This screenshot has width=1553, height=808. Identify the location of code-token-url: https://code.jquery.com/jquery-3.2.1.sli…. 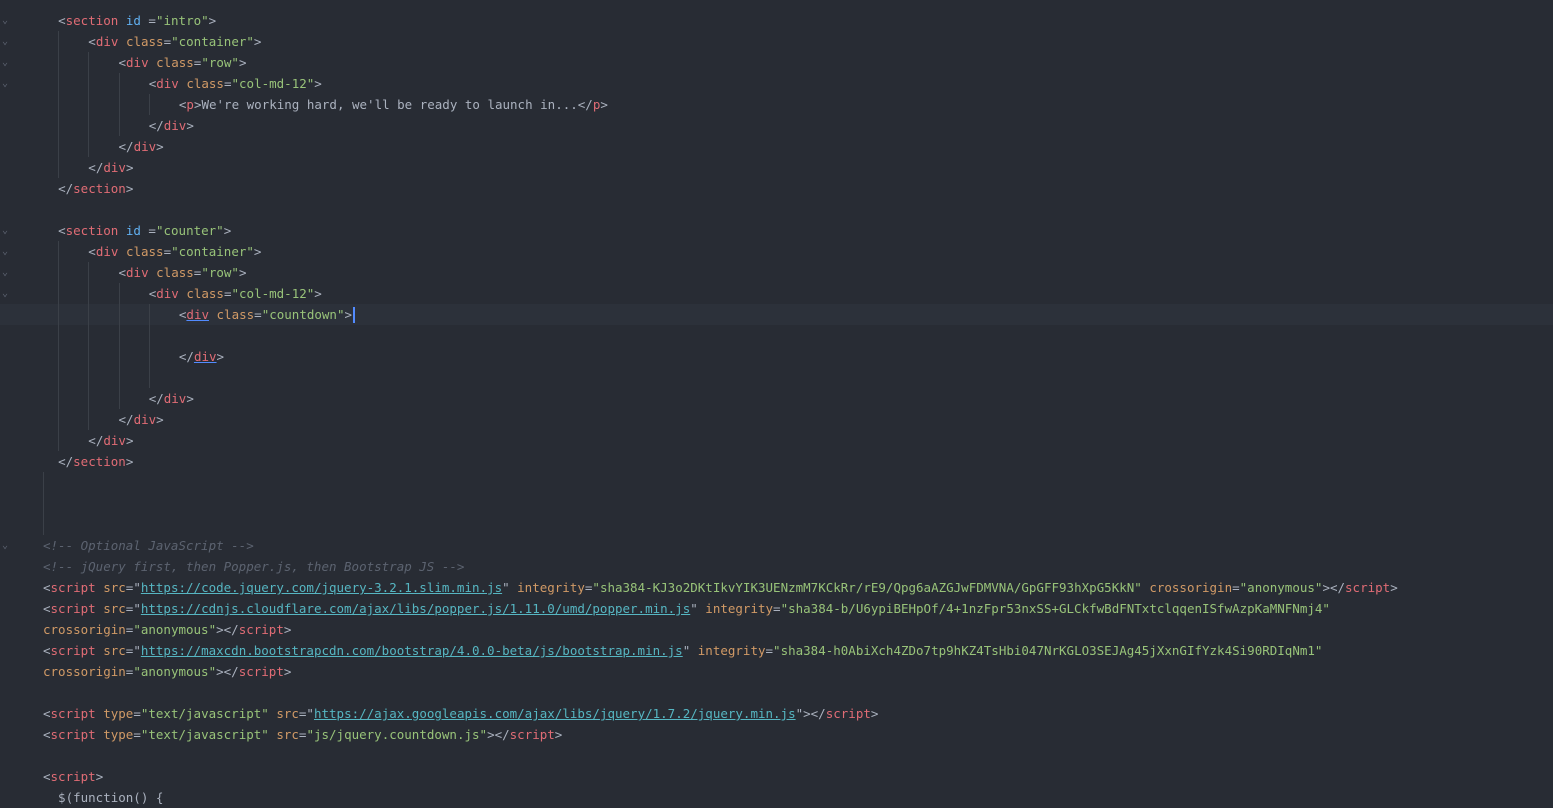
(321, 587).